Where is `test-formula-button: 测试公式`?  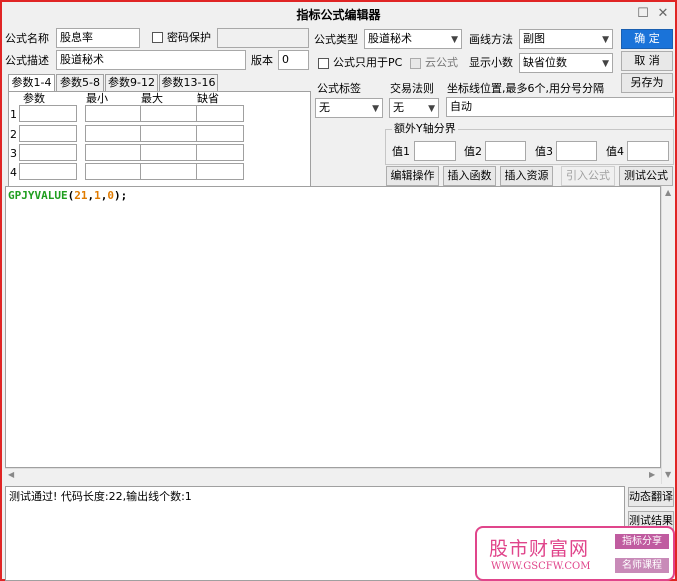
test-formula-button: 测试公式 is located at coordinates (646, 176).